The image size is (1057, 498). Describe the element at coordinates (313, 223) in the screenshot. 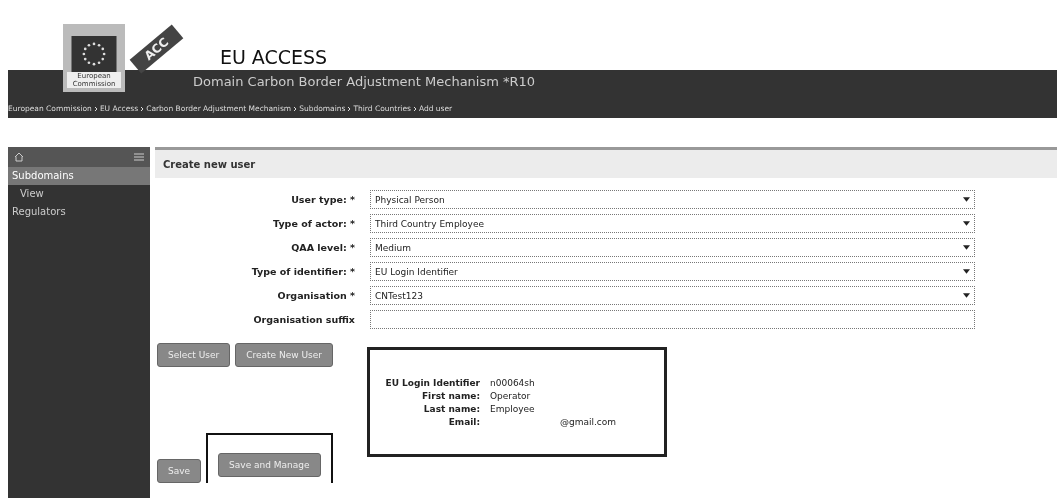

I see `field-label: Type of actor: *` at that location.